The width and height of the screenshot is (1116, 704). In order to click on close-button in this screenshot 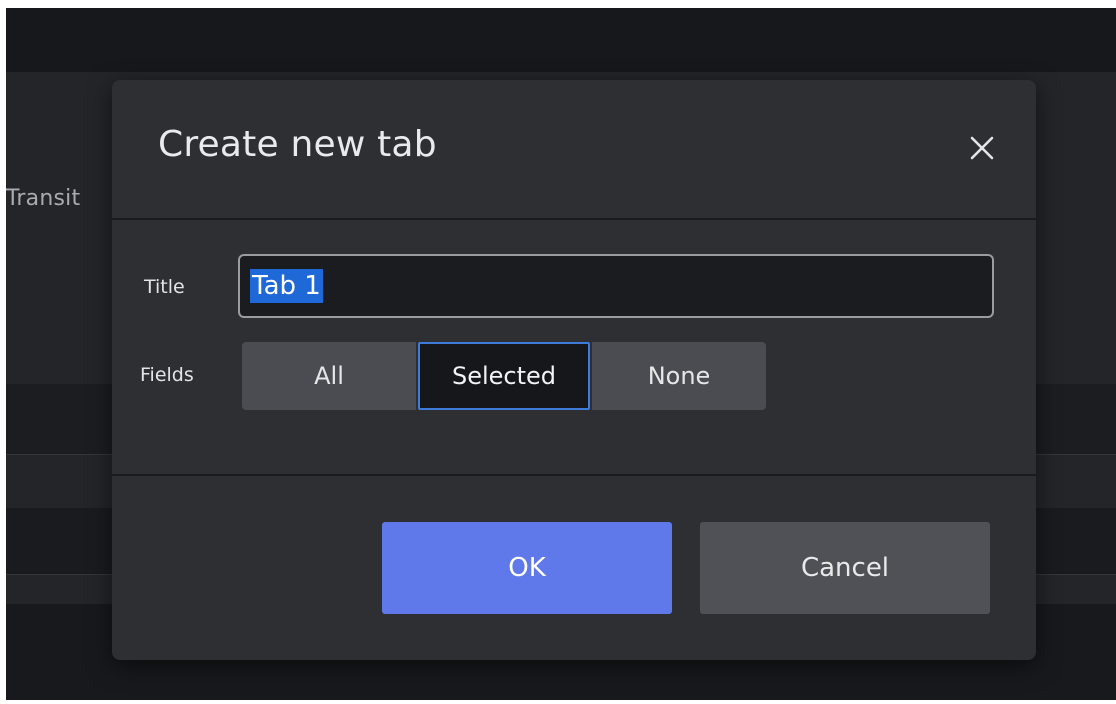, I will do `click(982, 148)`.